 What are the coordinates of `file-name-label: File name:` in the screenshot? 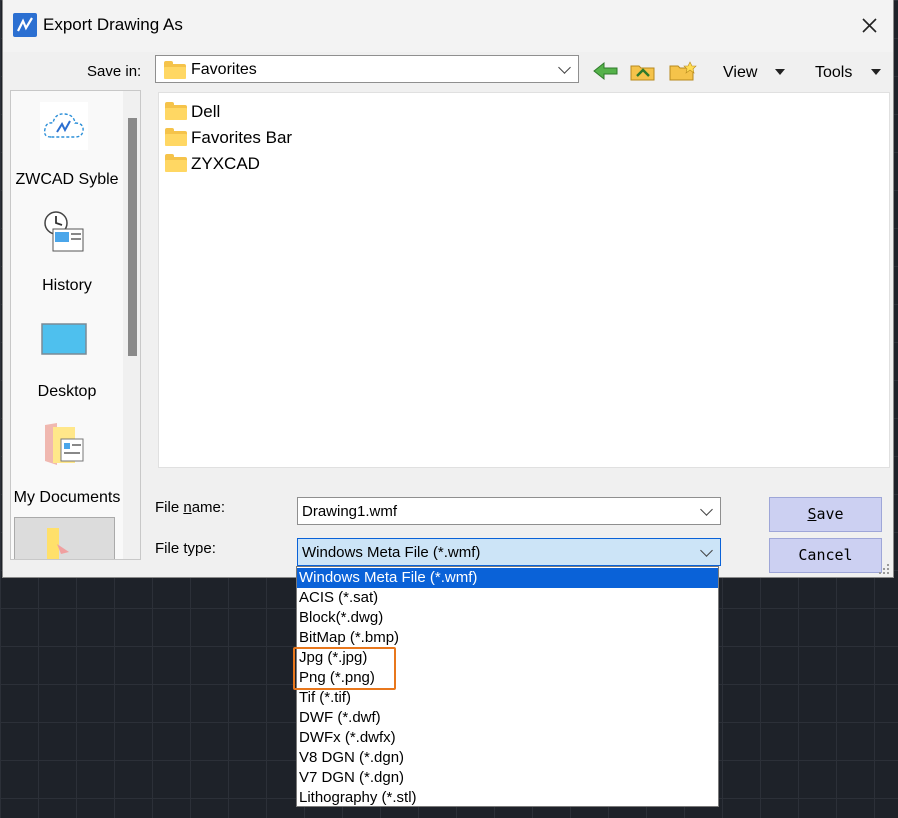 It's located at (190, 507).